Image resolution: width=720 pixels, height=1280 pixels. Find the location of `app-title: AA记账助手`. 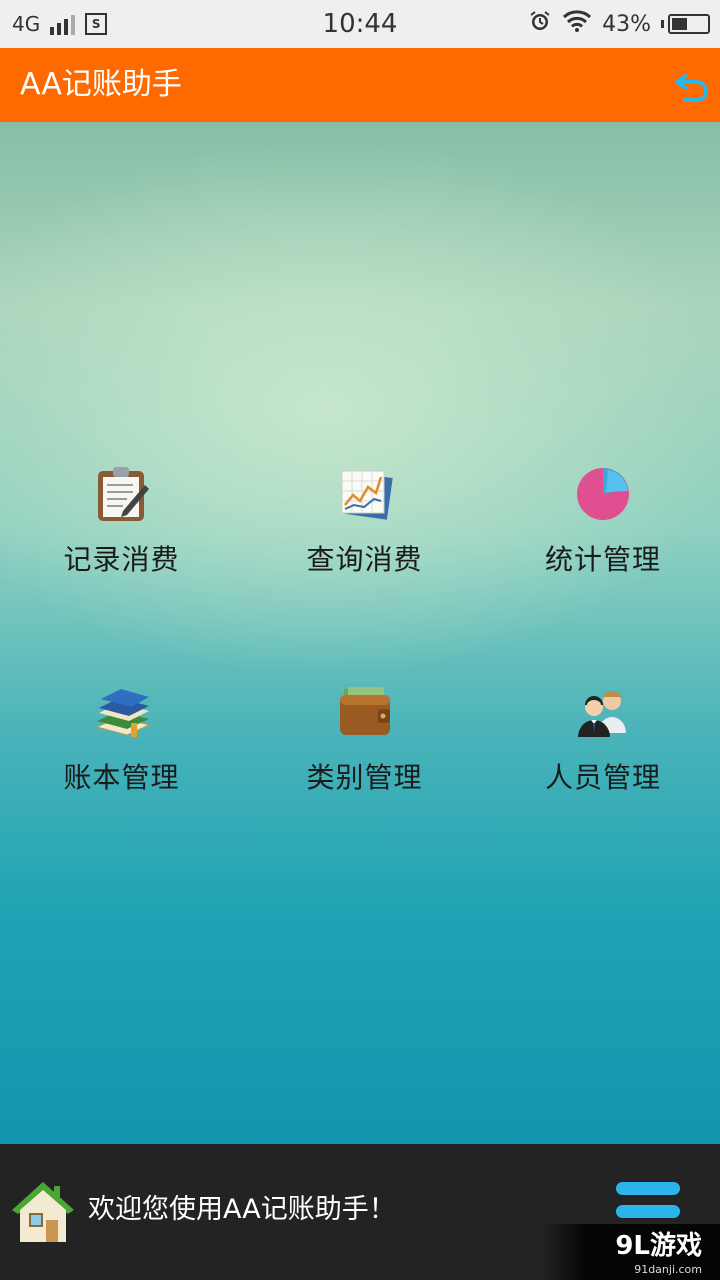

app-title: AA记账助手 is located at coordinates (101, 84).